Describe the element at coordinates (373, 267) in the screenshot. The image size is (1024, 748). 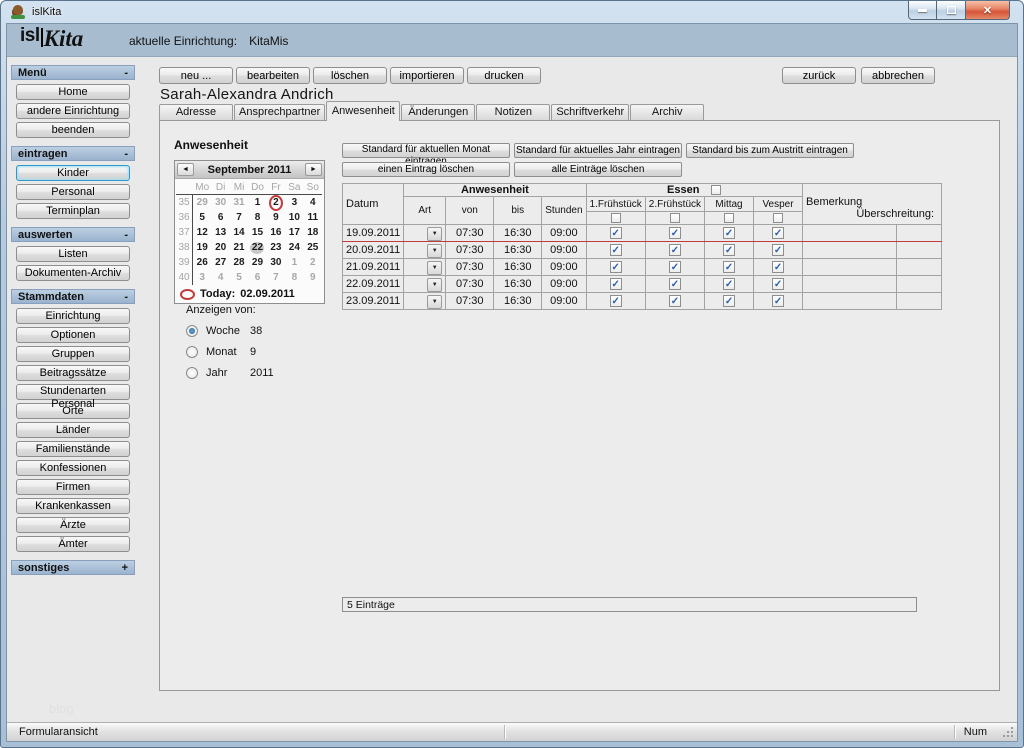
I see `cell-datum: 21.09.2011` at that location.